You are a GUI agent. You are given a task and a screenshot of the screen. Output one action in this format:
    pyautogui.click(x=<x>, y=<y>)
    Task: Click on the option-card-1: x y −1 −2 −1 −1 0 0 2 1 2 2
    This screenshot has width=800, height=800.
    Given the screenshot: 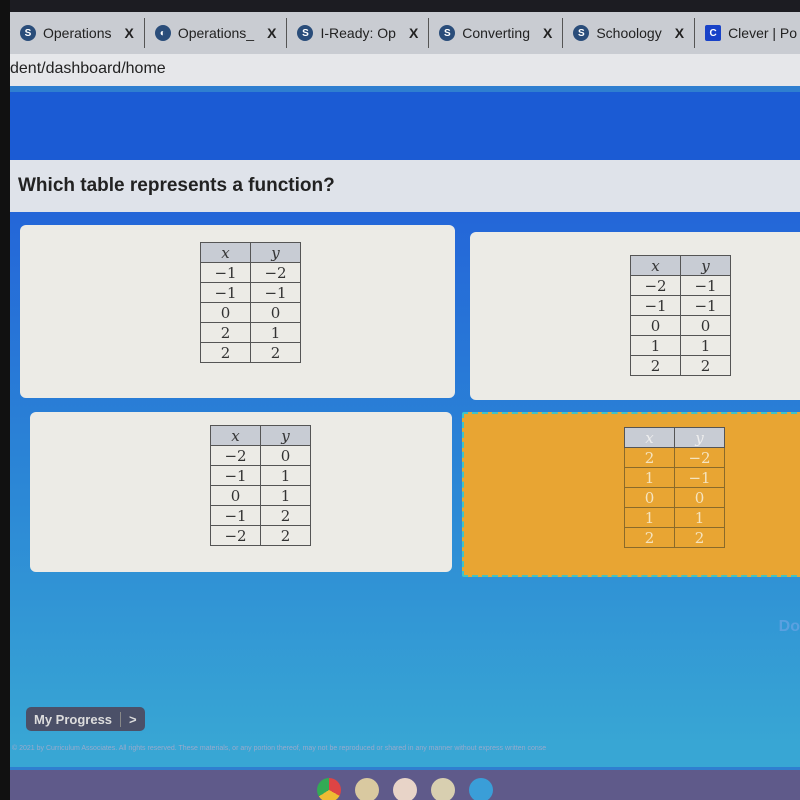 What is the action you would take?
    pyautogui.click(x=237, y=311)
    